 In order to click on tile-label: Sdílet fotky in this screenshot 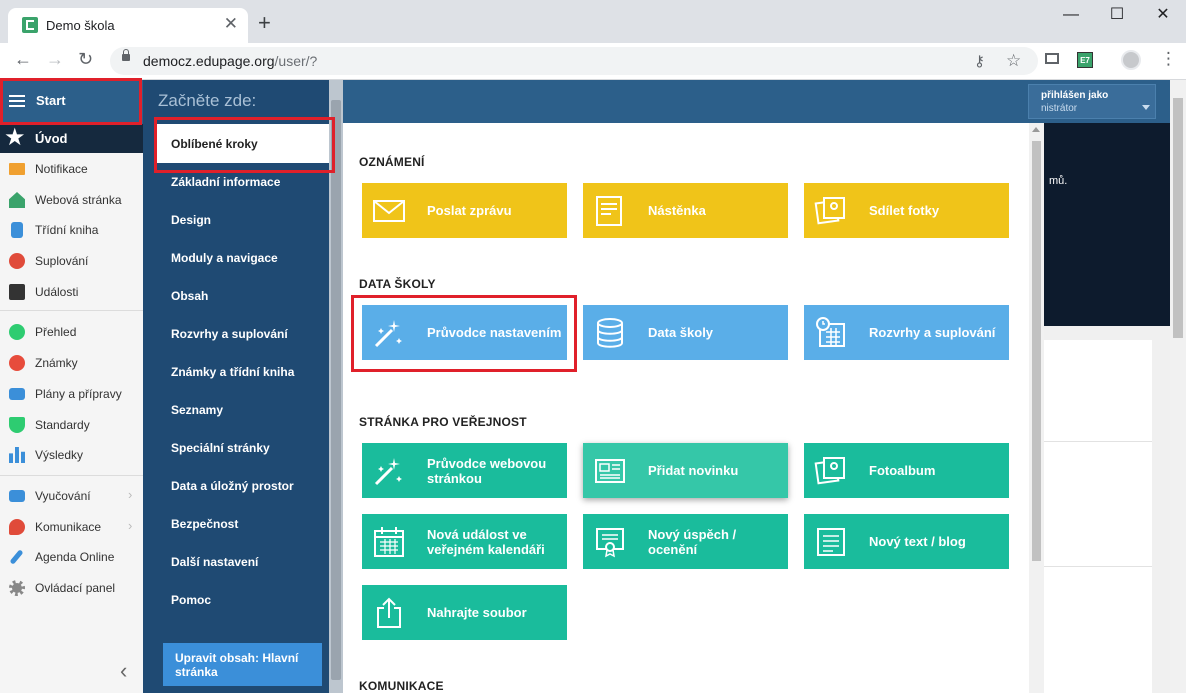, I will do `click(904, 210)`.